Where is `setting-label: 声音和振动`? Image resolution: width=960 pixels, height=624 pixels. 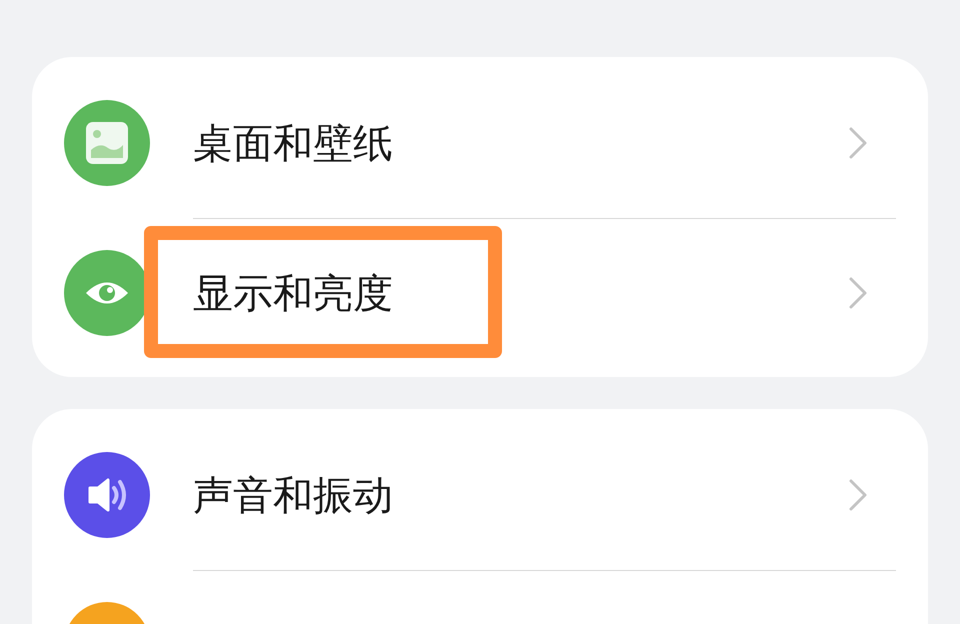 setting-label: 声音和振动 is located at coordinates (520, 495).